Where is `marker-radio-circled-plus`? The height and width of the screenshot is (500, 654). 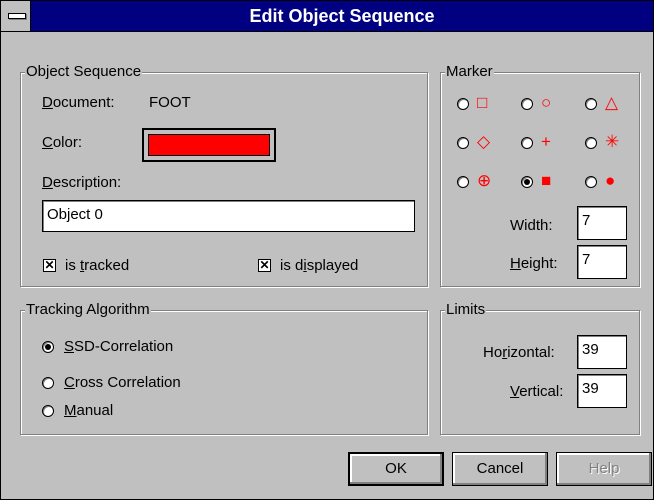
marker-radio-circled-plus is located at coordinates (463, 182).